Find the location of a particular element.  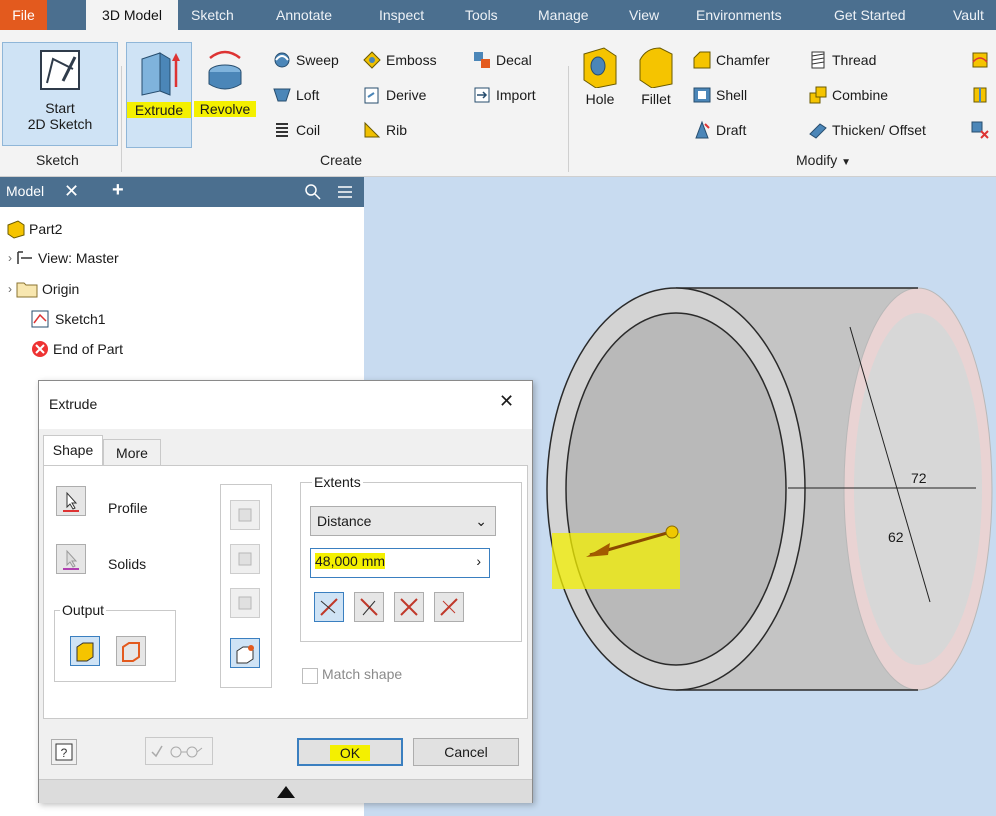

ok-button: OK is located at coordinates (350, 752).